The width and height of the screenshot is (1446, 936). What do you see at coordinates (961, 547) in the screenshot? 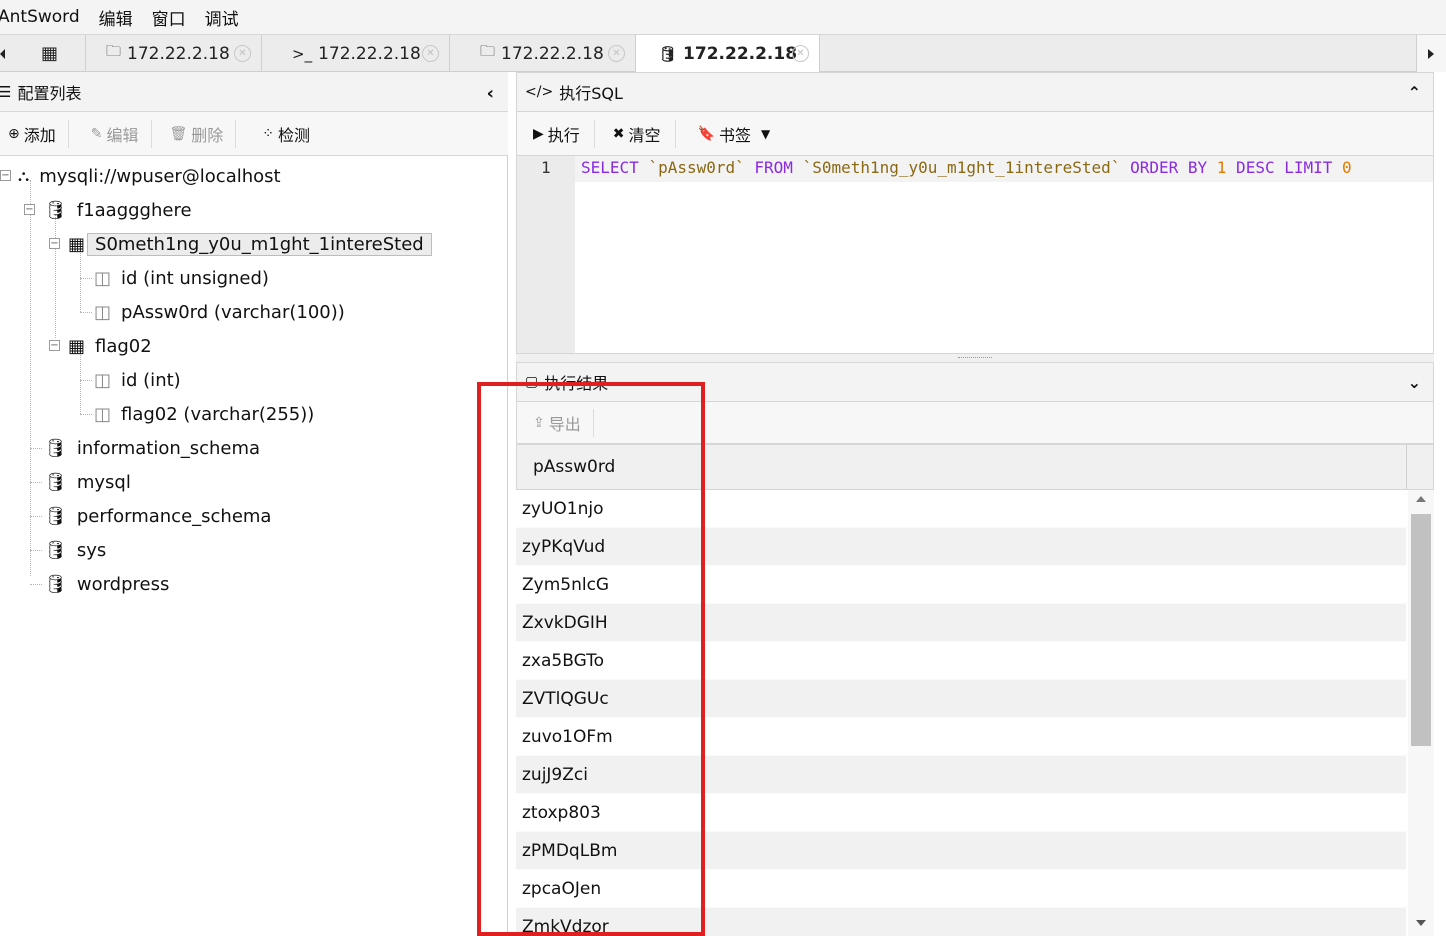
I see `table-row: zyPKqVud` at bounding box center [961, 547].